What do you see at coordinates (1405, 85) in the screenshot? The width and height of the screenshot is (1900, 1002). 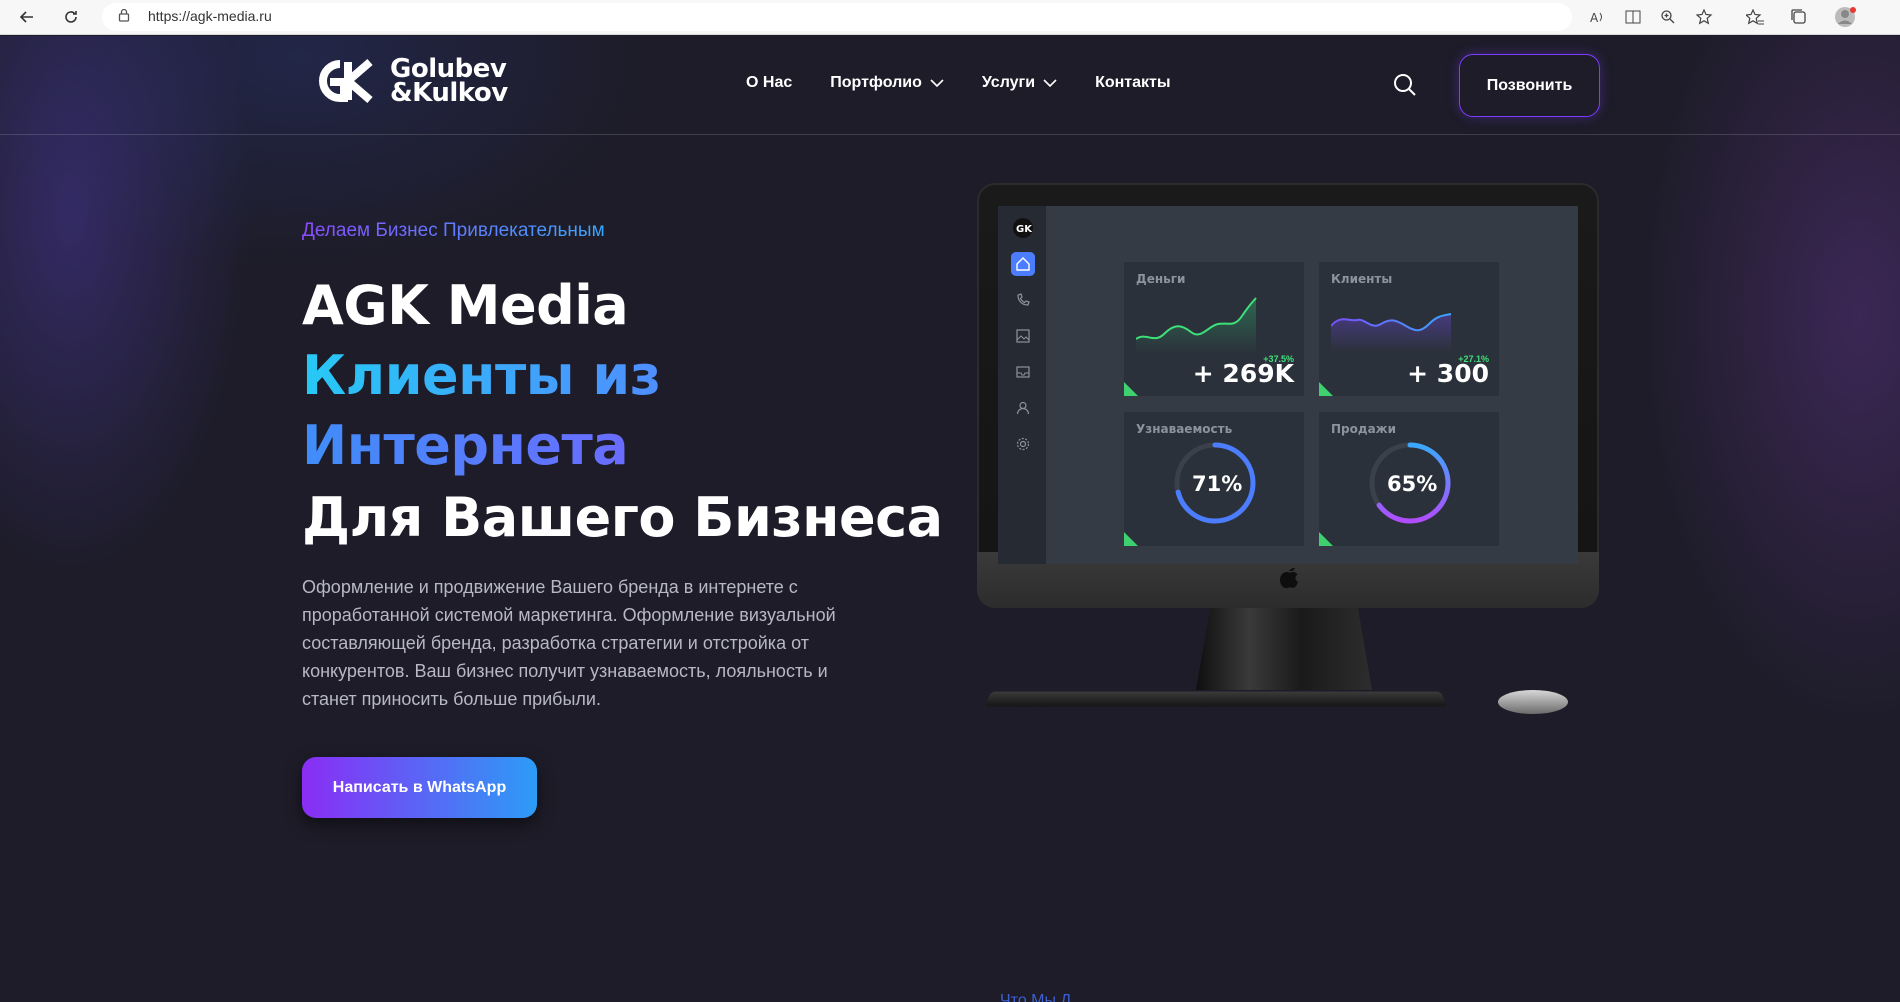 I see `search-icon` at bounding box center [1405, 85].